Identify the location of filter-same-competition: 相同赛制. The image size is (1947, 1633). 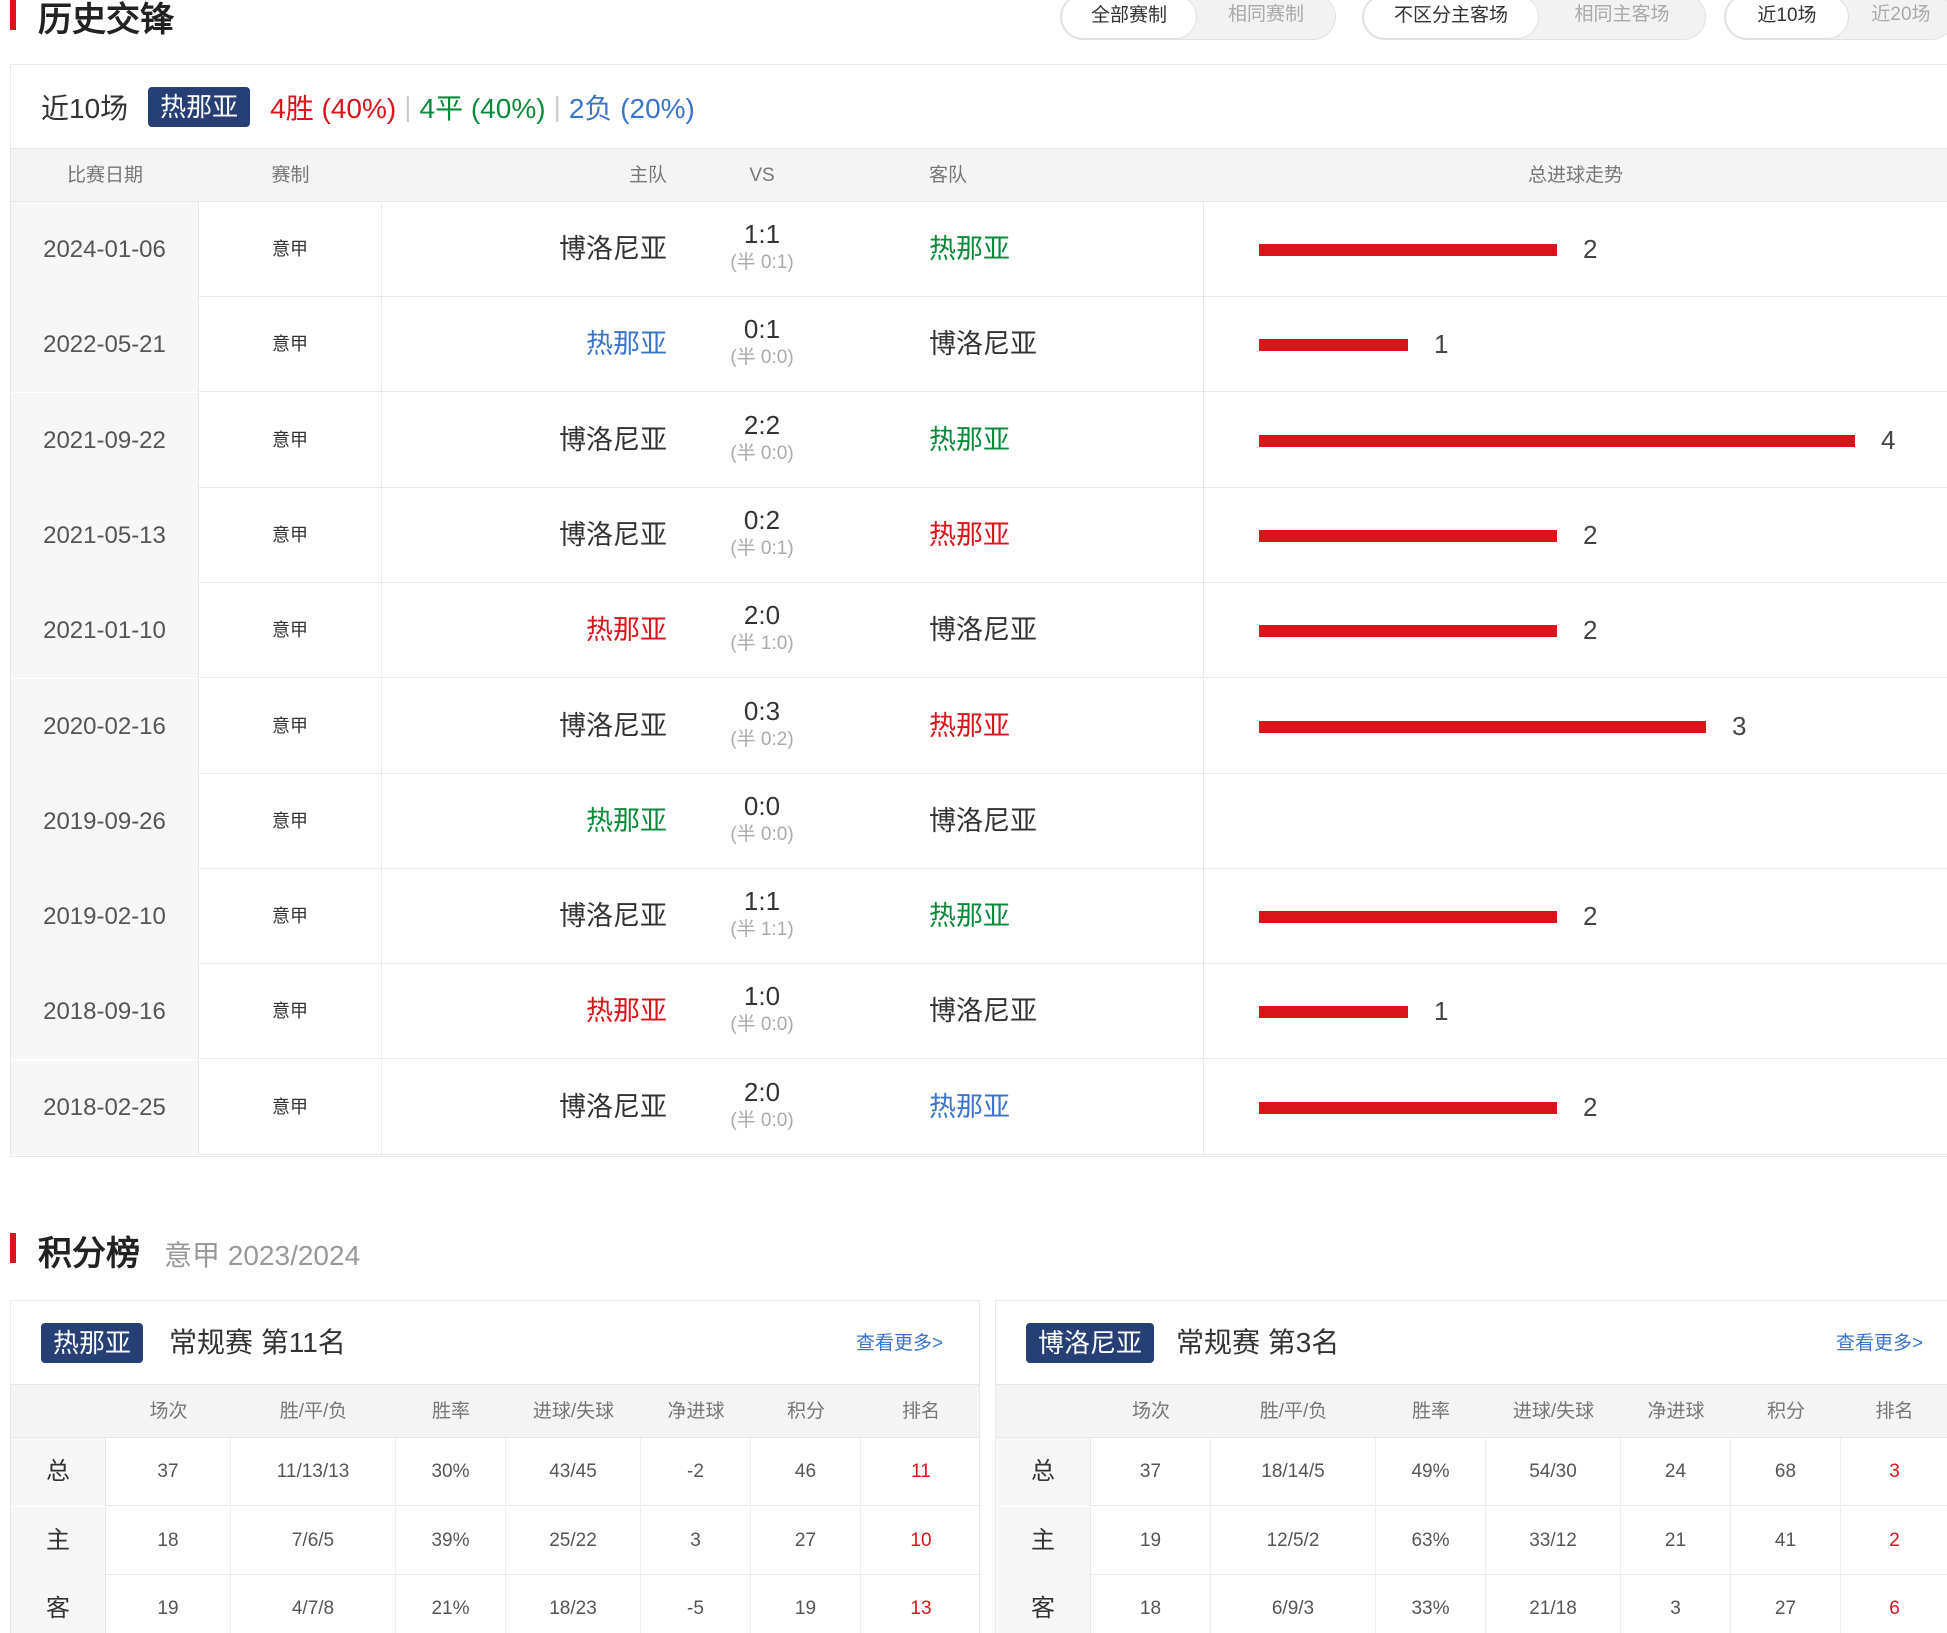
(1266, 19).